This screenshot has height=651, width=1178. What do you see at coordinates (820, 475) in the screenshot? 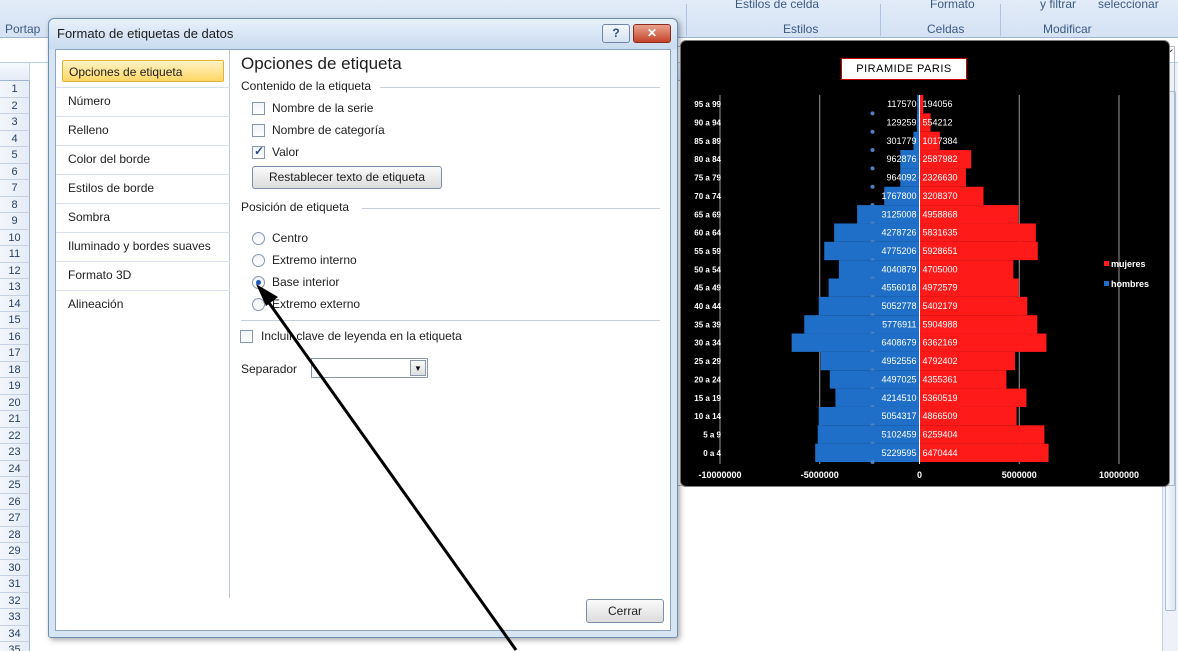
I see `x-tick-label: -5000000` at bounding box center [820, 475].